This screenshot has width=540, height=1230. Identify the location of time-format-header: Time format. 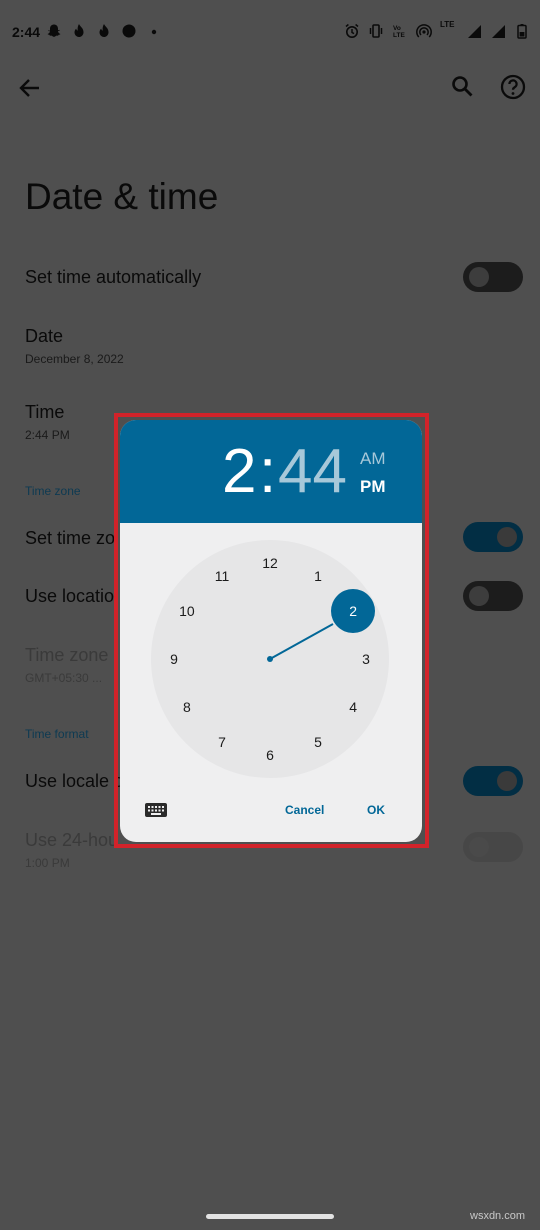
(57, 734).